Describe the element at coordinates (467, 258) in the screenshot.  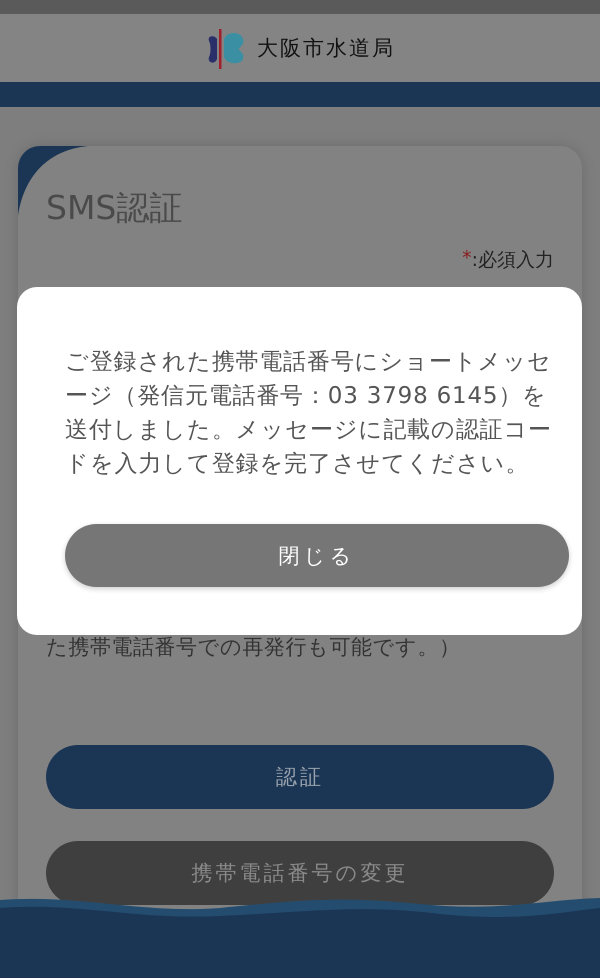
I see `required-asterisk: *` at that location.